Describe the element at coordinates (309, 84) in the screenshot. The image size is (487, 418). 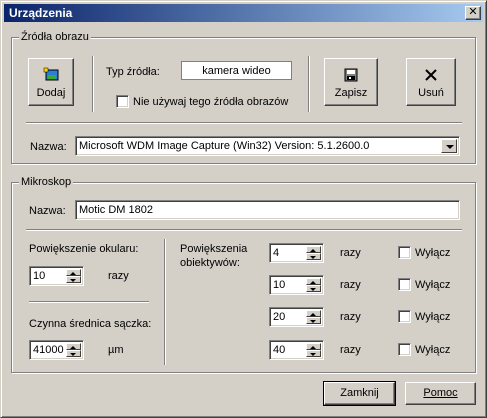
I see `sources-separator-right` at that location.